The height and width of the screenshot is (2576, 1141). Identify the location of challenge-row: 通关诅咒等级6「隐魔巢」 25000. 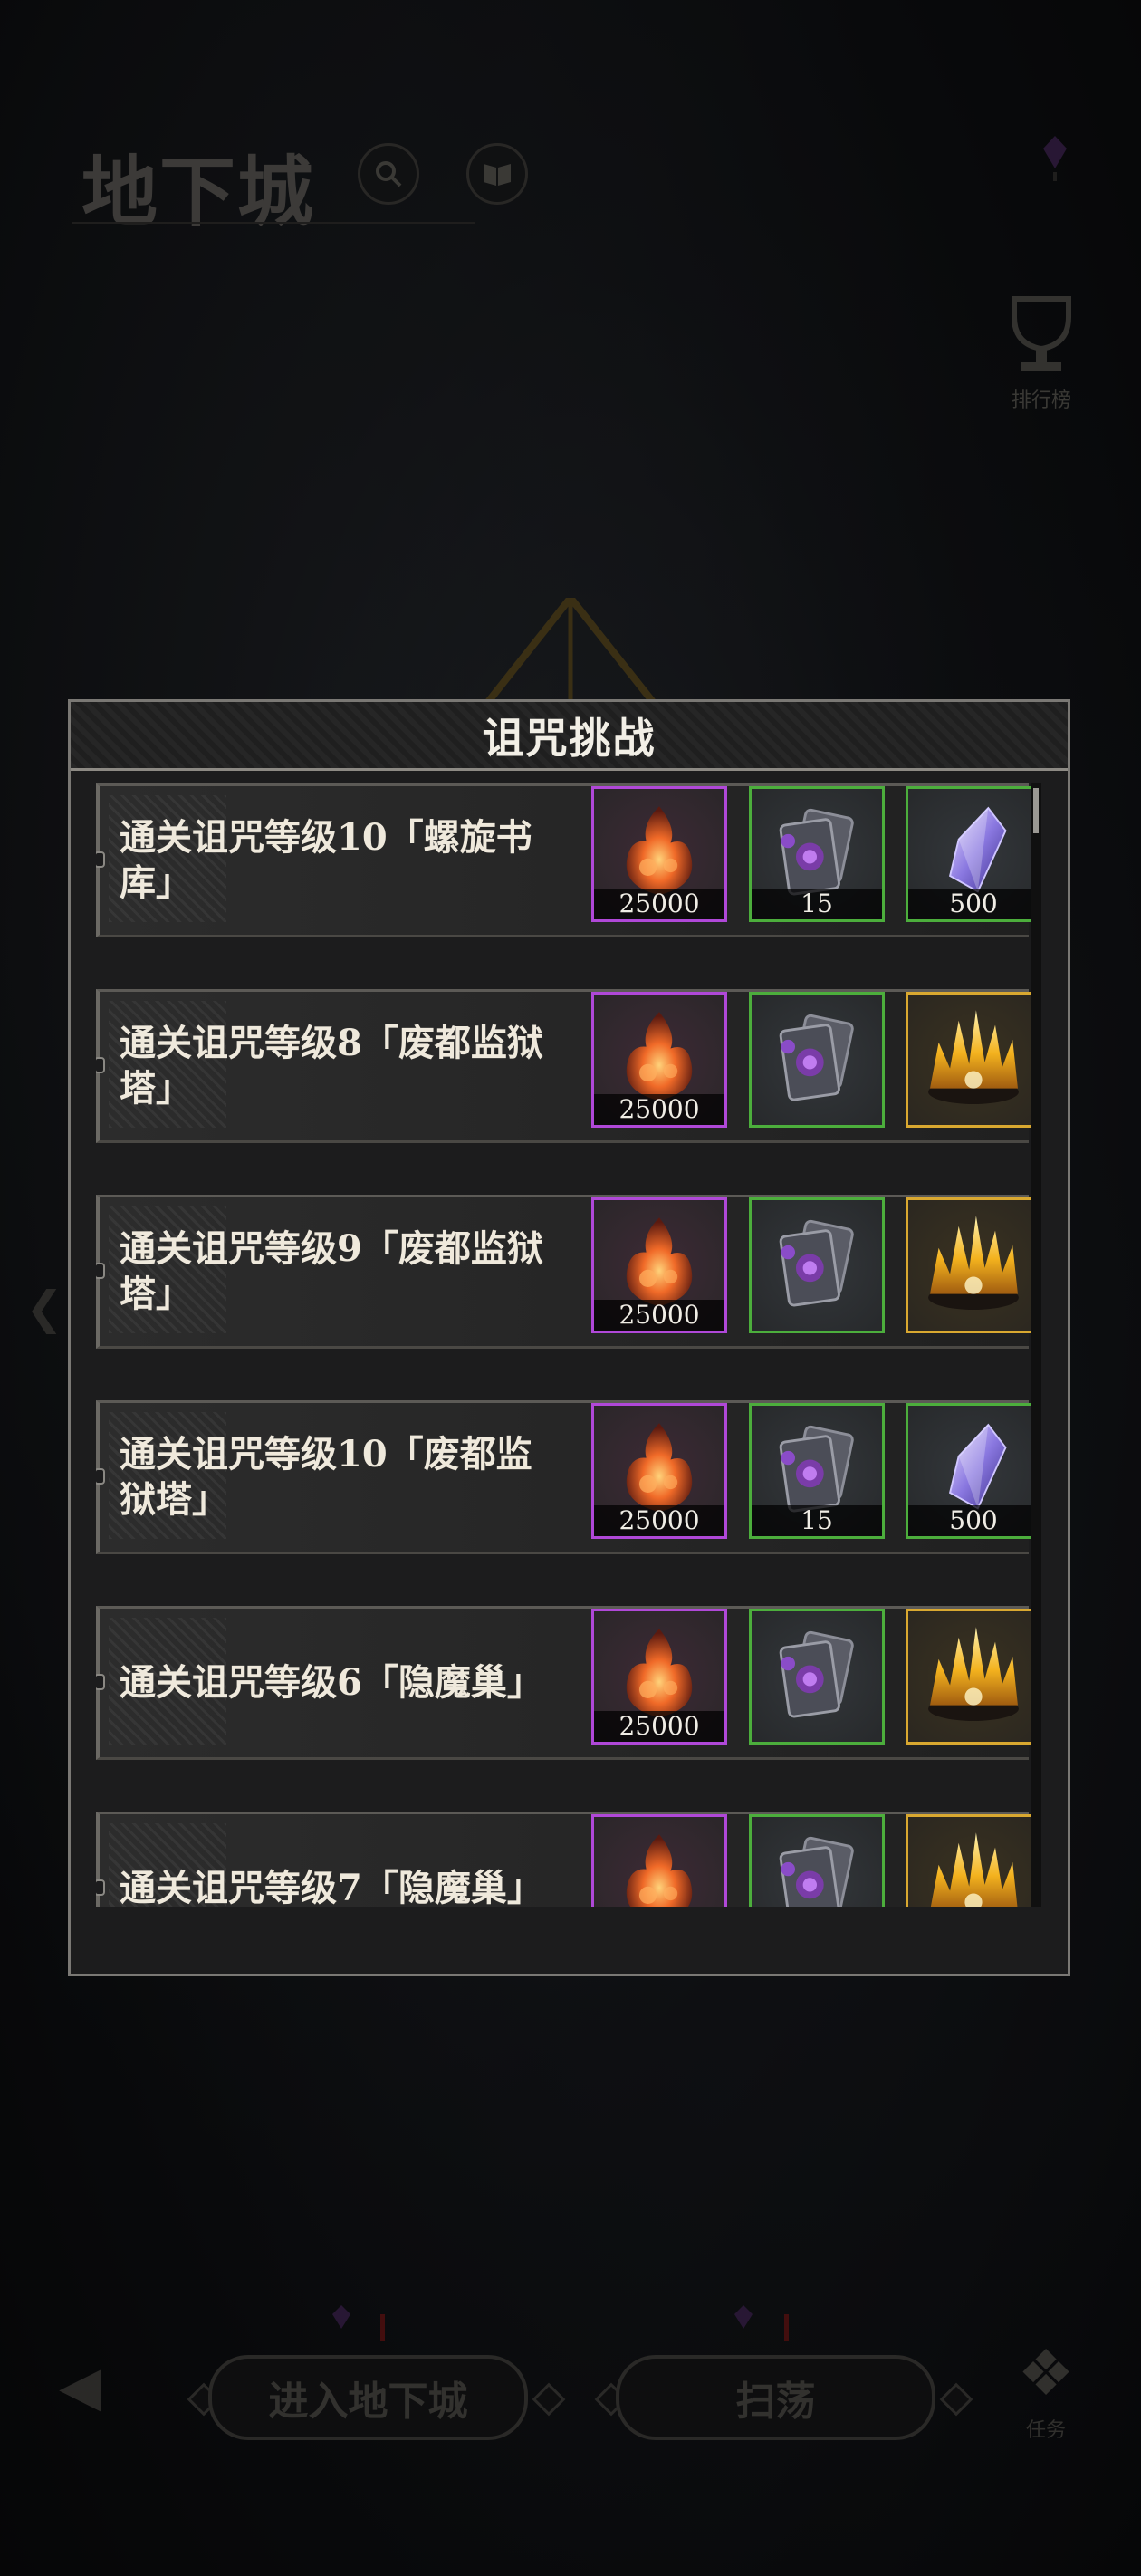
(567, 1683).